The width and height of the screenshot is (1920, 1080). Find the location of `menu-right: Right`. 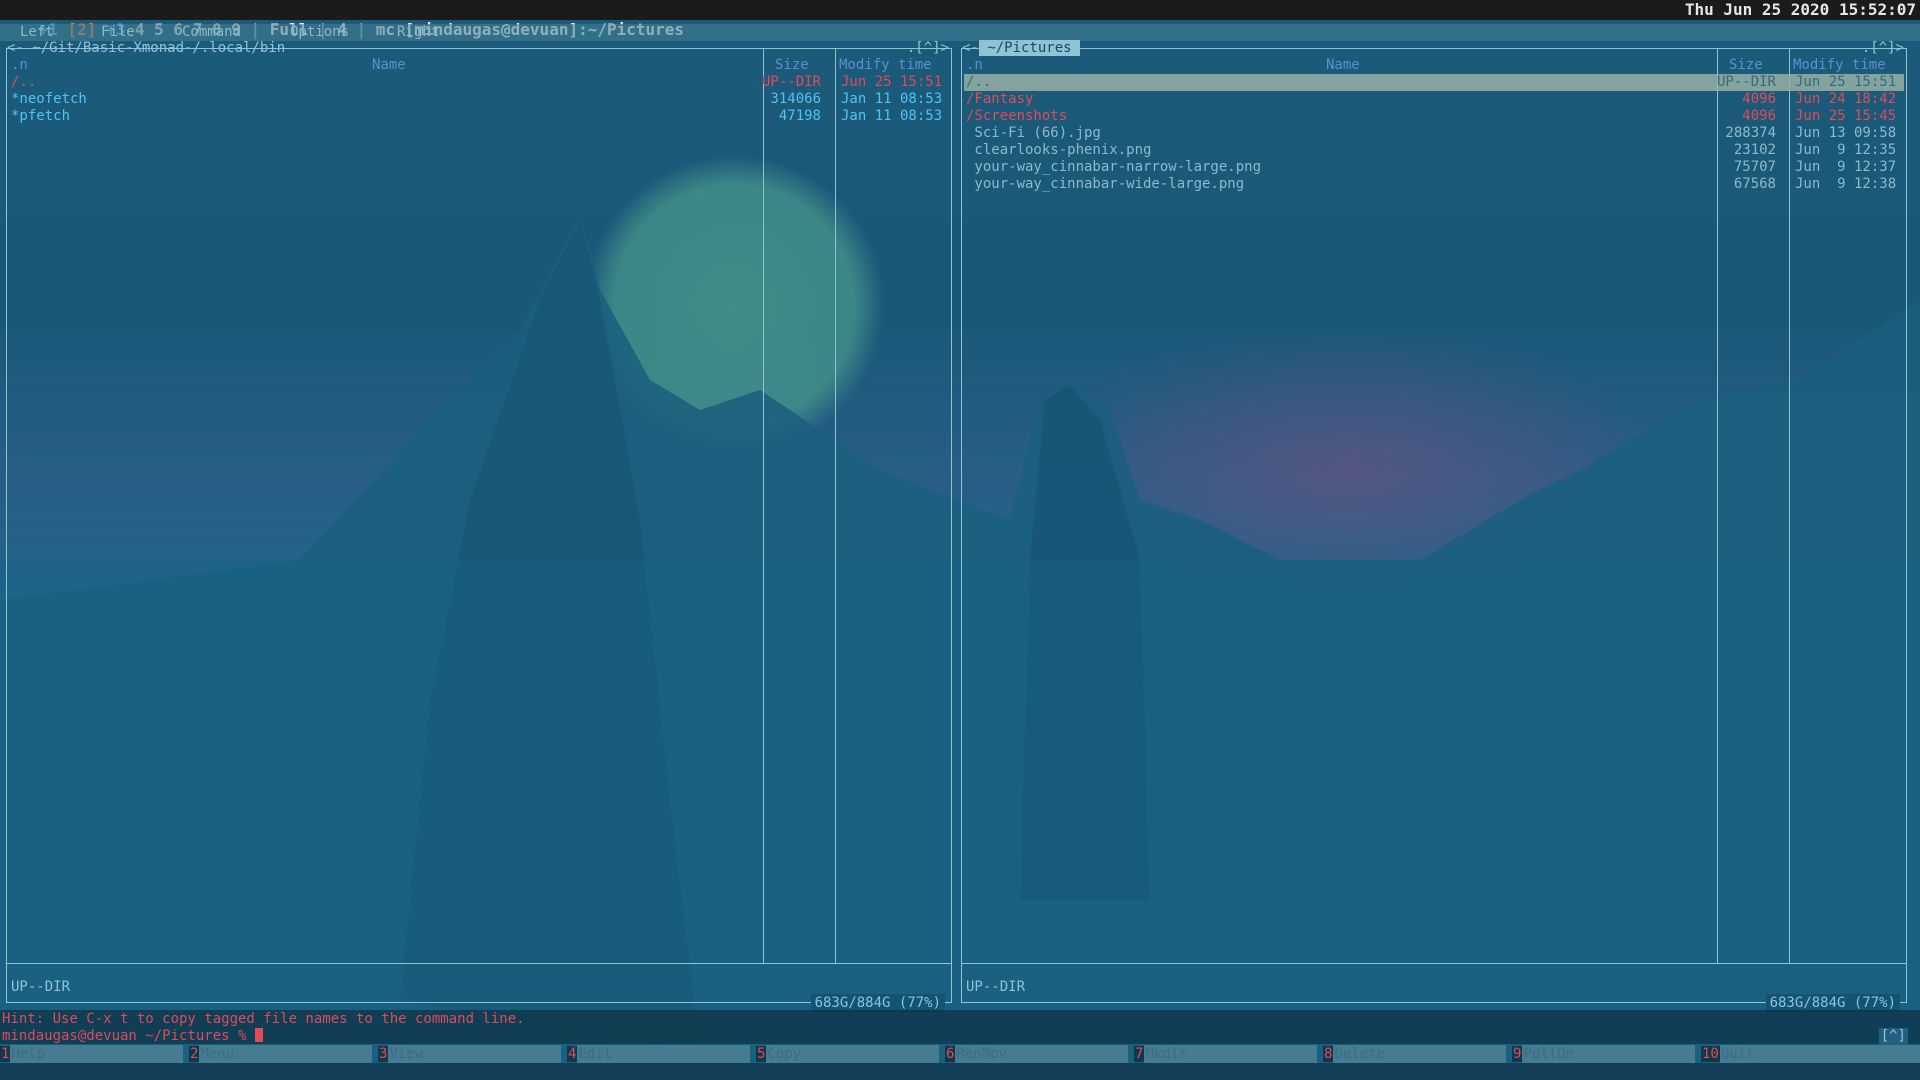

menu-right: Right is located at coordinates (418, 32).